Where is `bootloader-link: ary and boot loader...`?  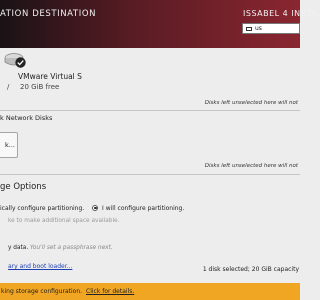
bootloader-link: ary and boot loader... is located at coordinates (40, 266).